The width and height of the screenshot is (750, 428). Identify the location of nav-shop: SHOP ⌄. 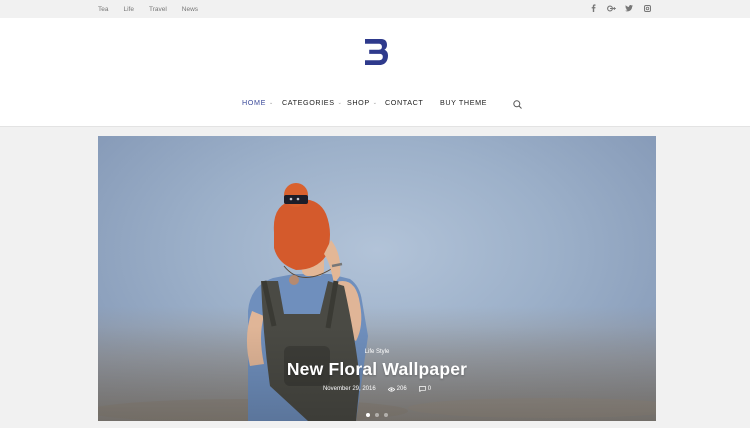
(362, 102).